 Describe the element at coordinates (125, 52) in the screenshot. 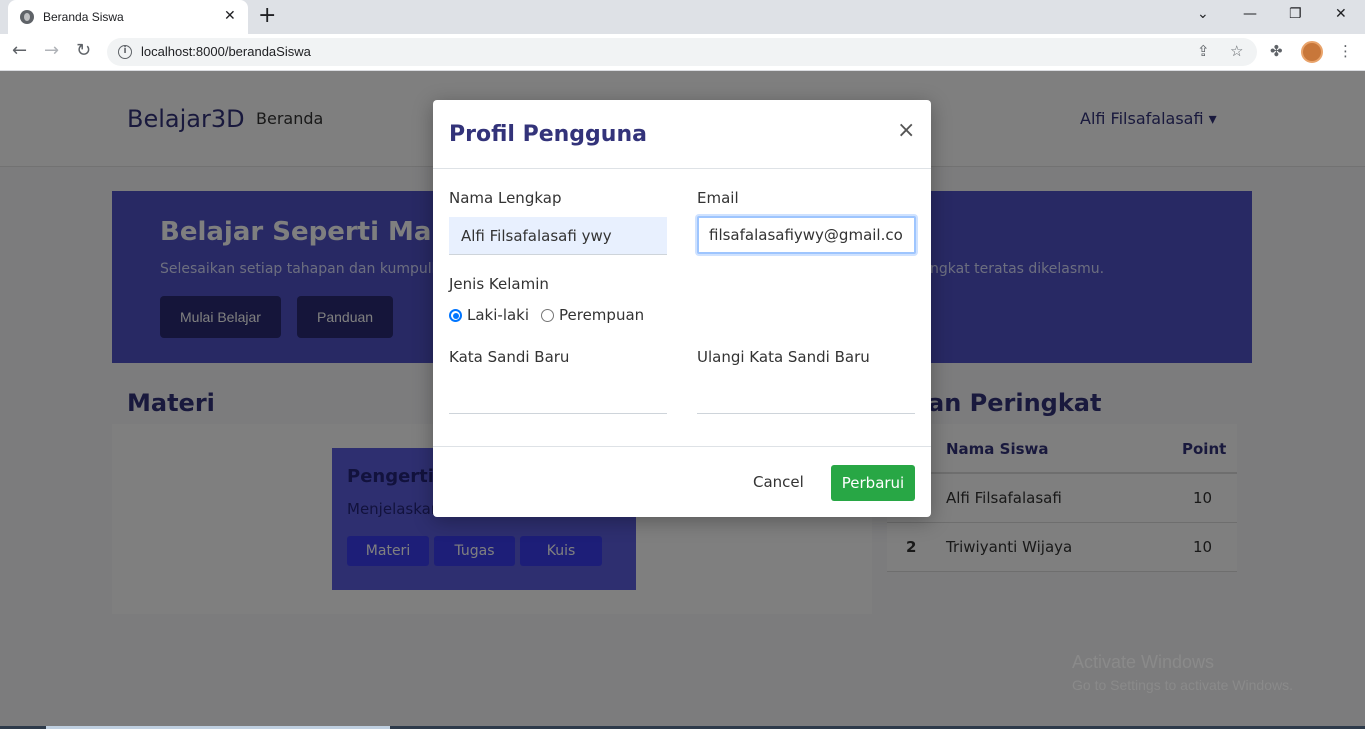

I see `info-icon: i` at that location.